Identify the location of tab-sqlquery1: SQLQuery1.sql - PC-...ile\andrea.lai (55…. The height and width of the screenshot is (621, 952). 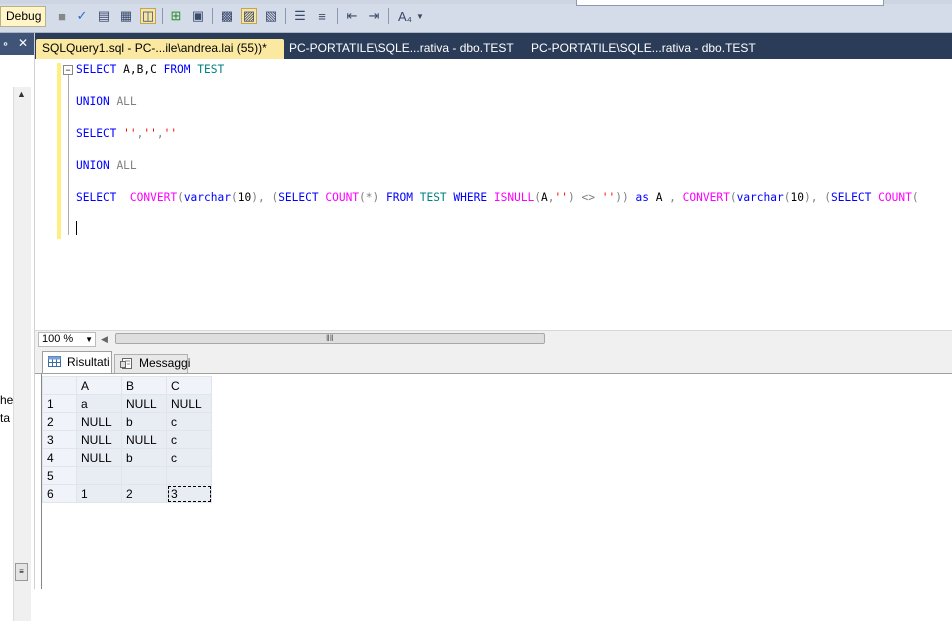
(160, 49).